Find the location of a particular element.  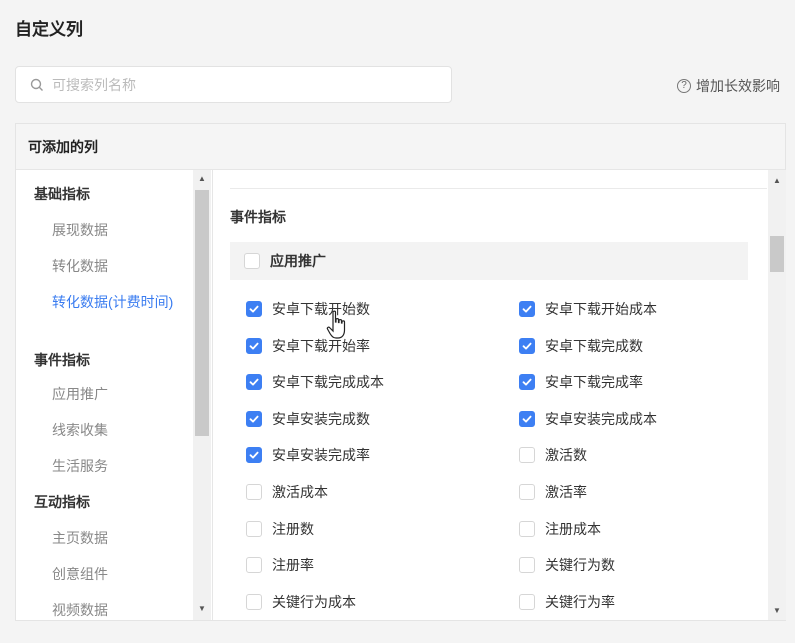

column-option: 安卓下载开始率 is located at coordinates (308, 346).